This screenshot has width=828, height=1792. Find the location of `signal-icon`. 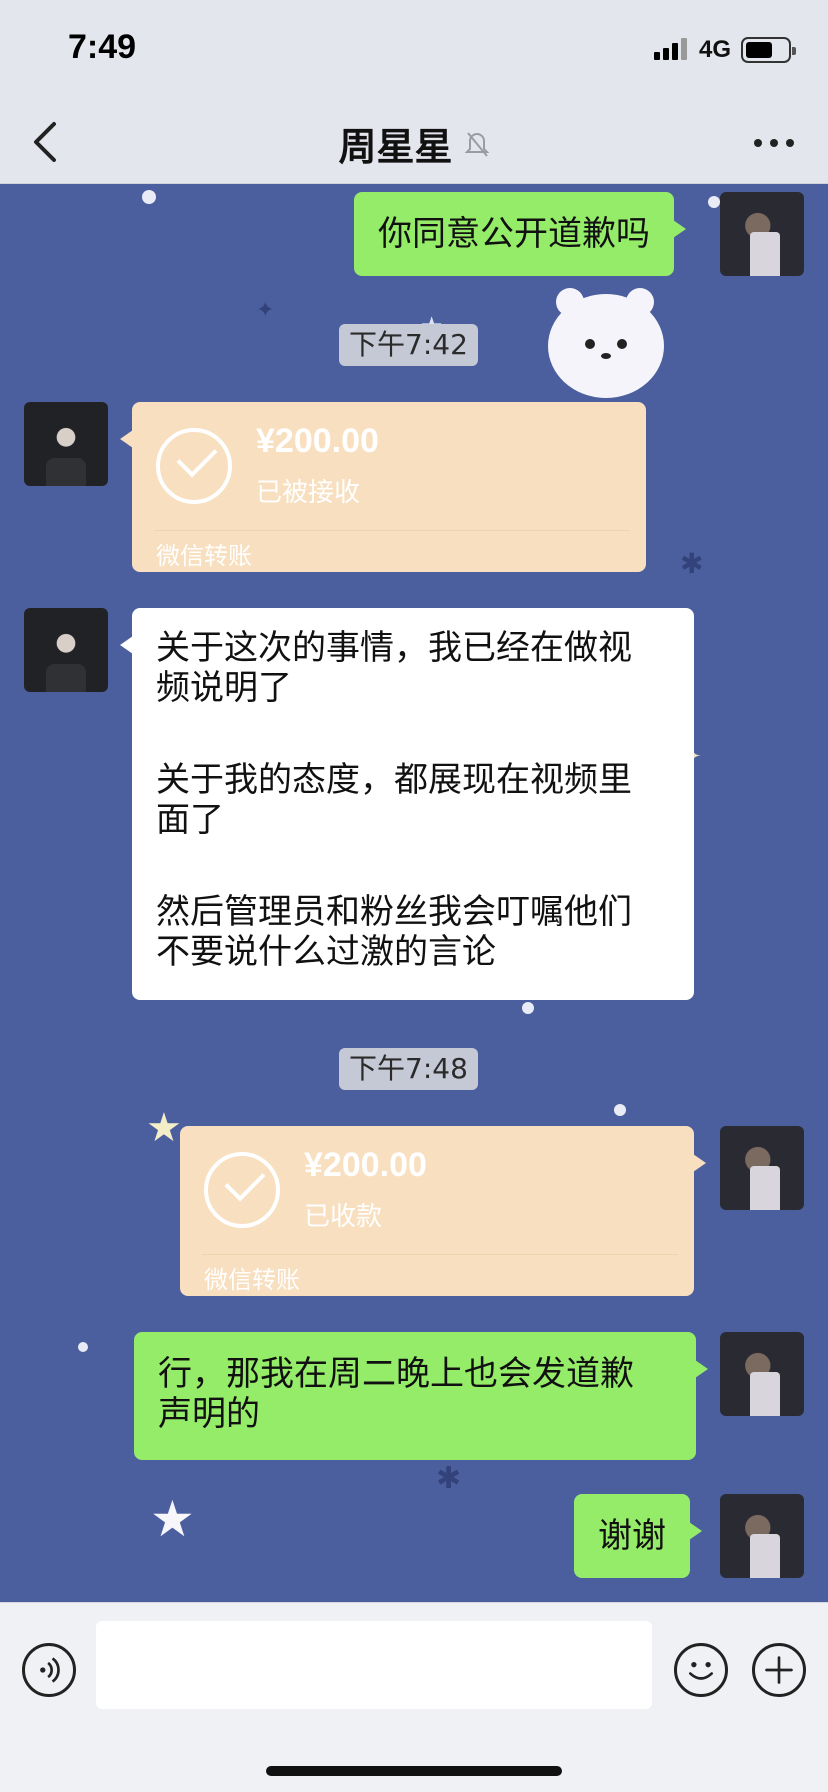

signal-icon is located at coordinates (672, 49).